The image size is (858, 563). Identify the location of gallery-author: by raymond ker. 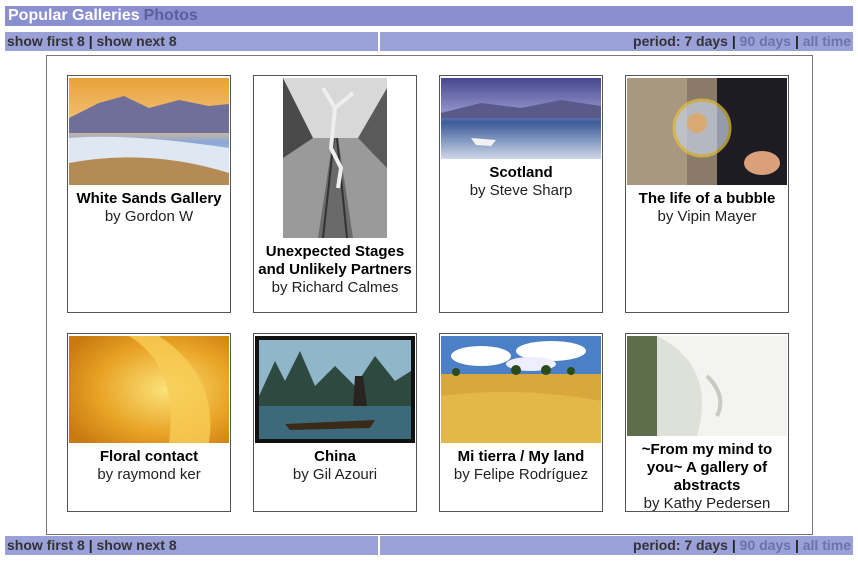
(149, 475).